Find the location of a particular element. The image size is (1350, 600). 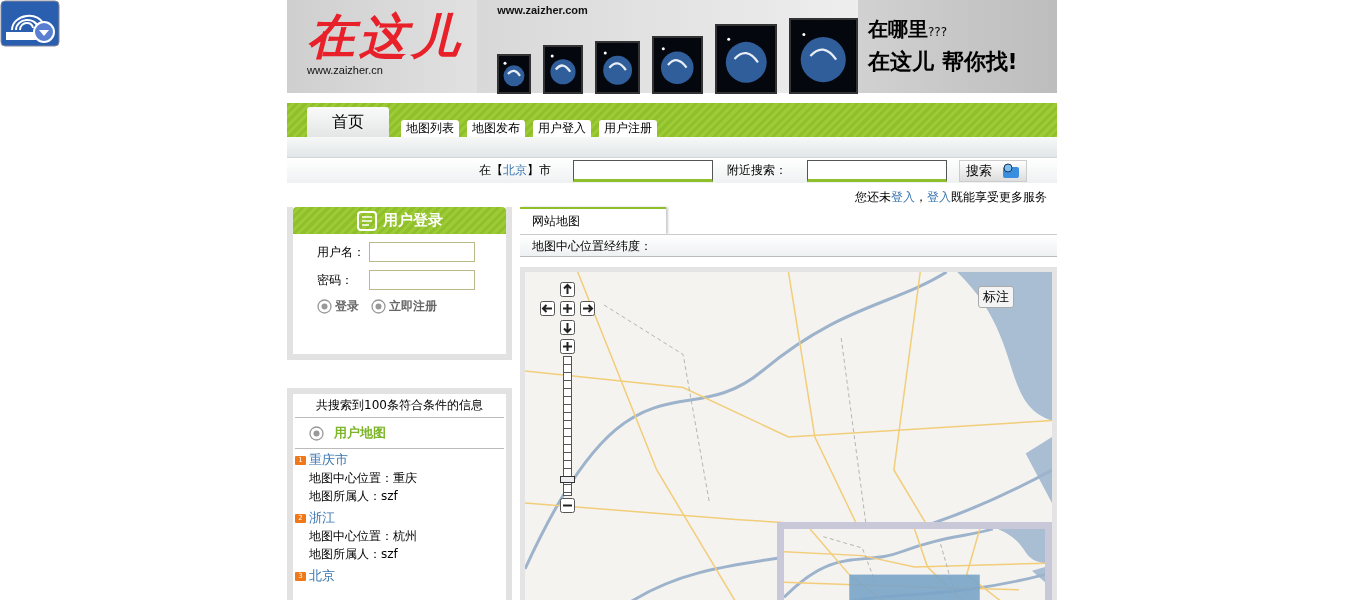

city-selector: 在【北京】市 is located at coordinates (515, 170).